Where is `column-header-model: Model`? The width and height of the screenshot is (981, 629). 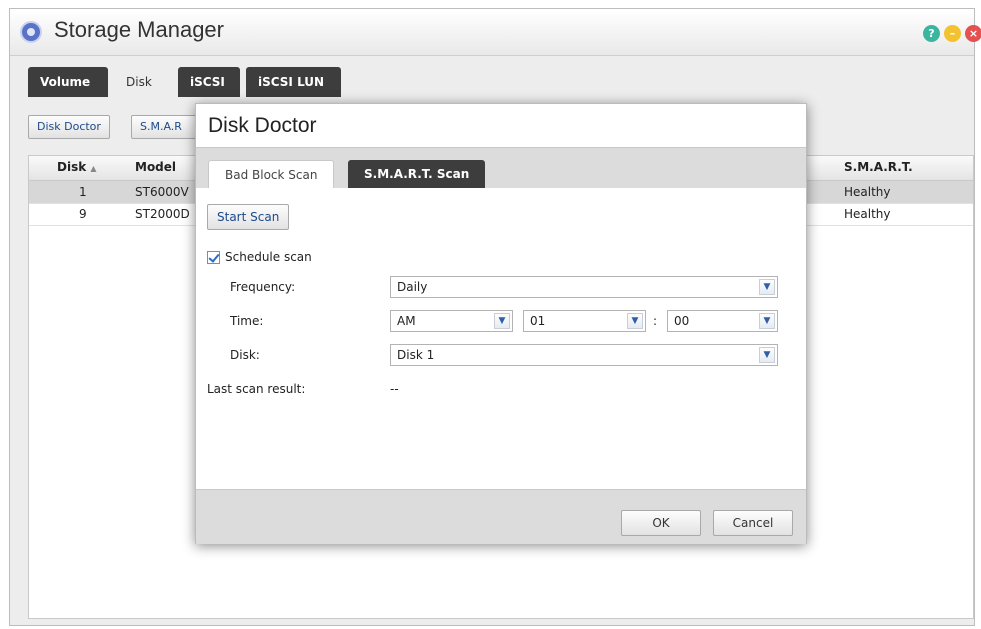 column-header-model: Model is located at coordinates (155, 167).